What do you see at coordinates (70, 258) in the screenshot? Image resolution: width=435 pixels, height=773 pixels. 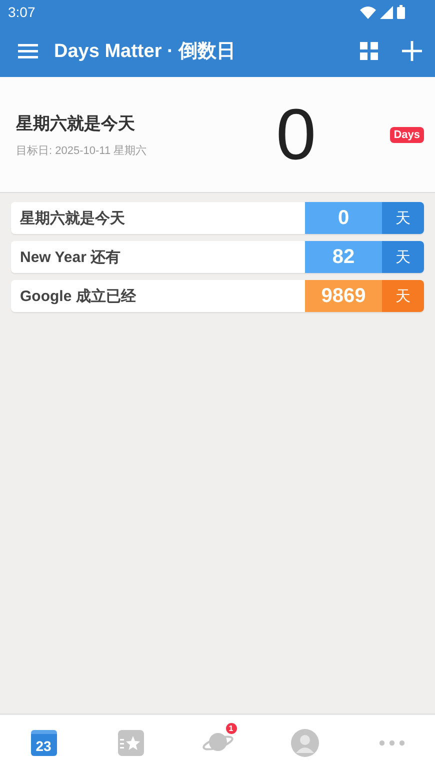 I see `event-title: New Year 还有` at bounding box center [70, 258].